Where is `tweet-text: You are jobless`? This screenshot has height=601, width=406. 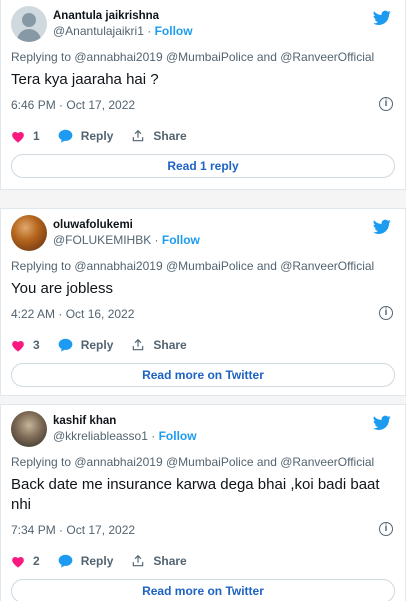 tweet-text: You are jobless is located at coordinates (62, 288).